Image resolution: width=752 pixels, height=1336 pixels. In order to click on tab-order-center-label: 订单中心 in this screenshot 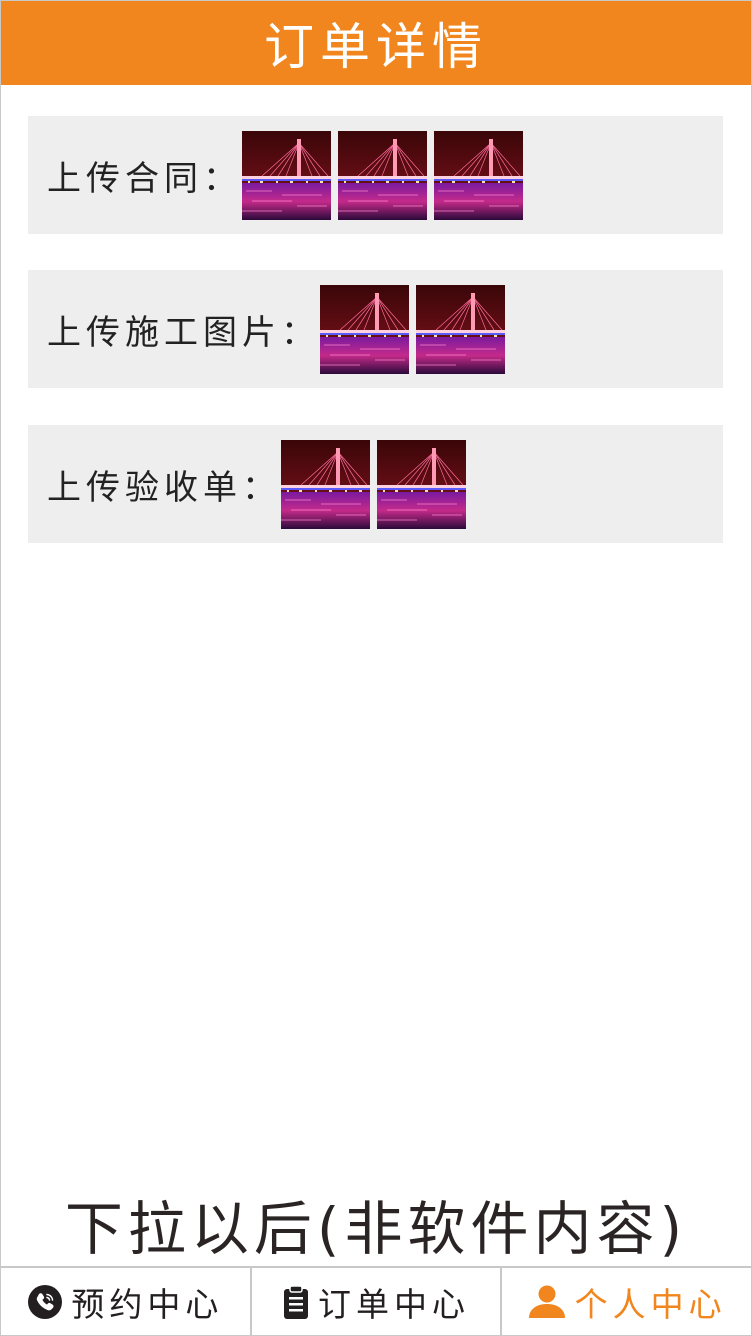, I will do `click(394, 1304)`.